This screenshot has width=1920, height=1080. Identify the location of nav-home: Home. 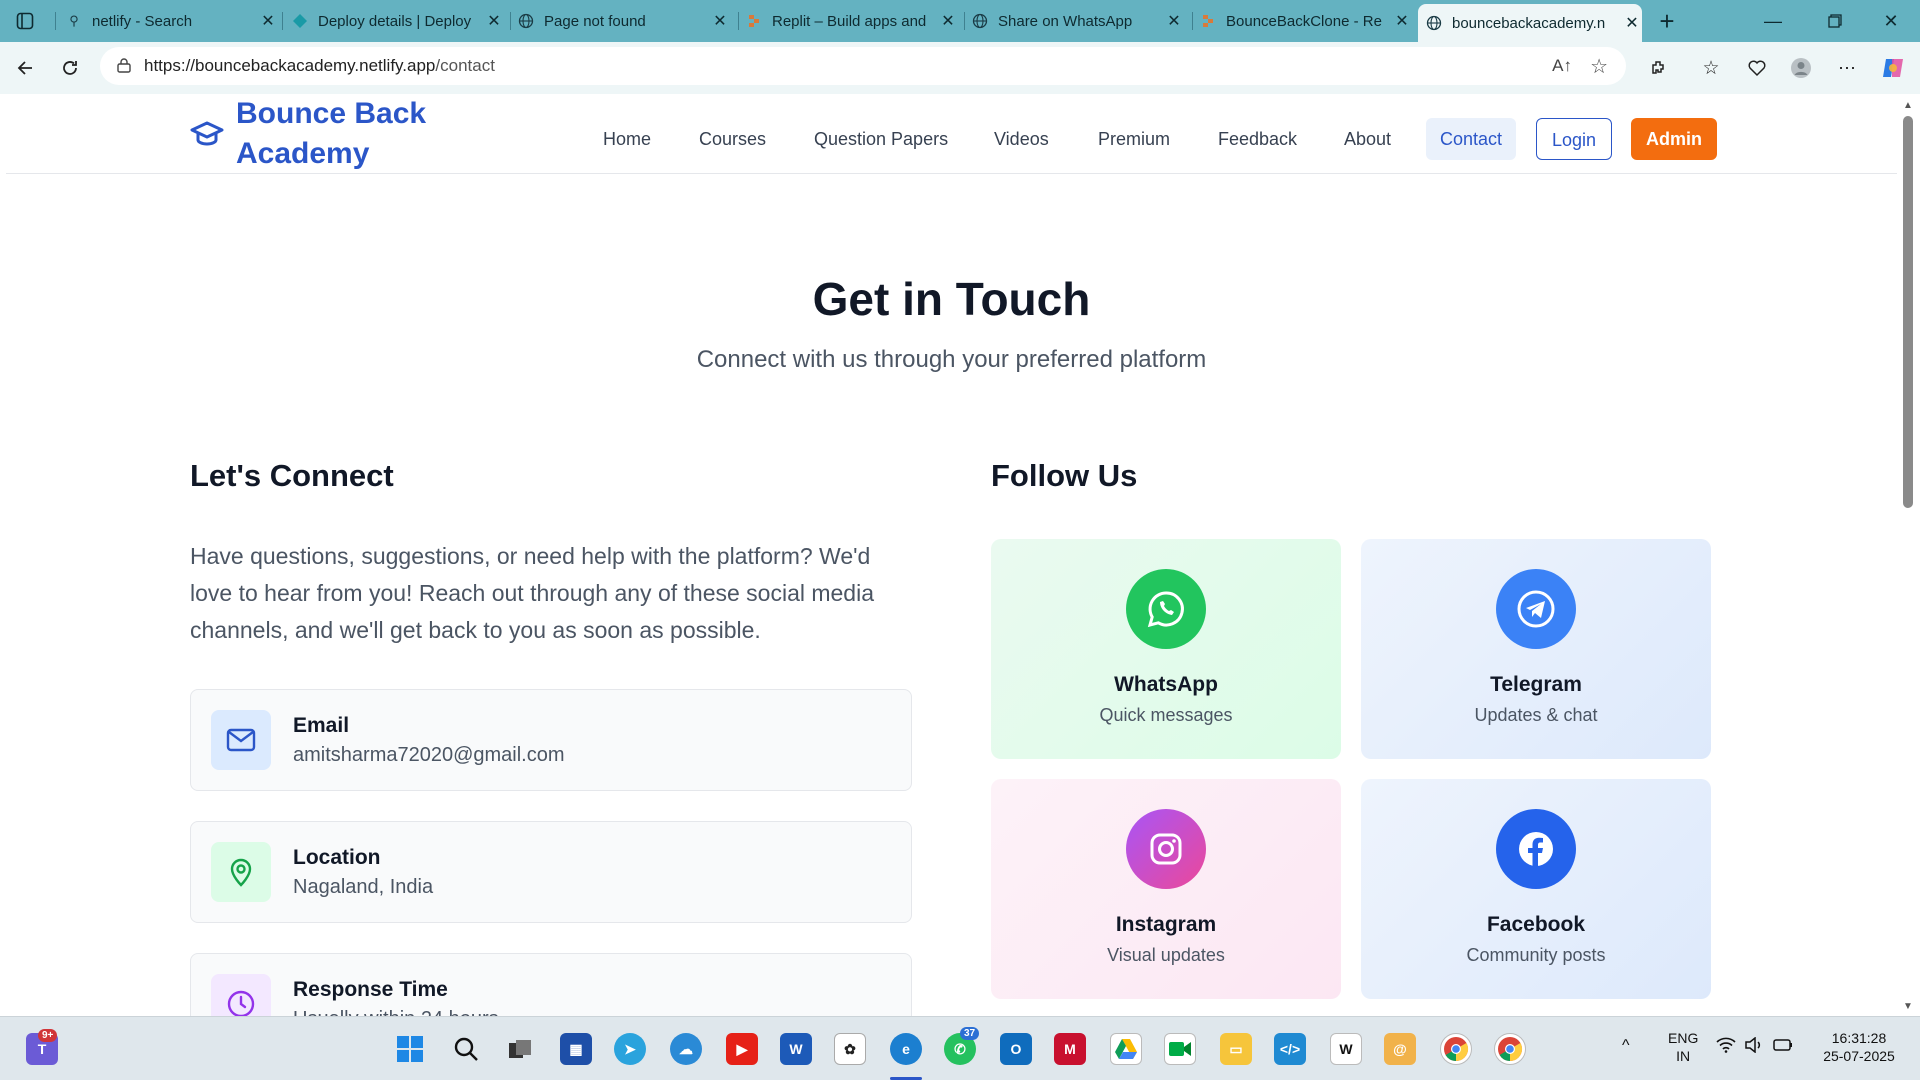
(627, 139).